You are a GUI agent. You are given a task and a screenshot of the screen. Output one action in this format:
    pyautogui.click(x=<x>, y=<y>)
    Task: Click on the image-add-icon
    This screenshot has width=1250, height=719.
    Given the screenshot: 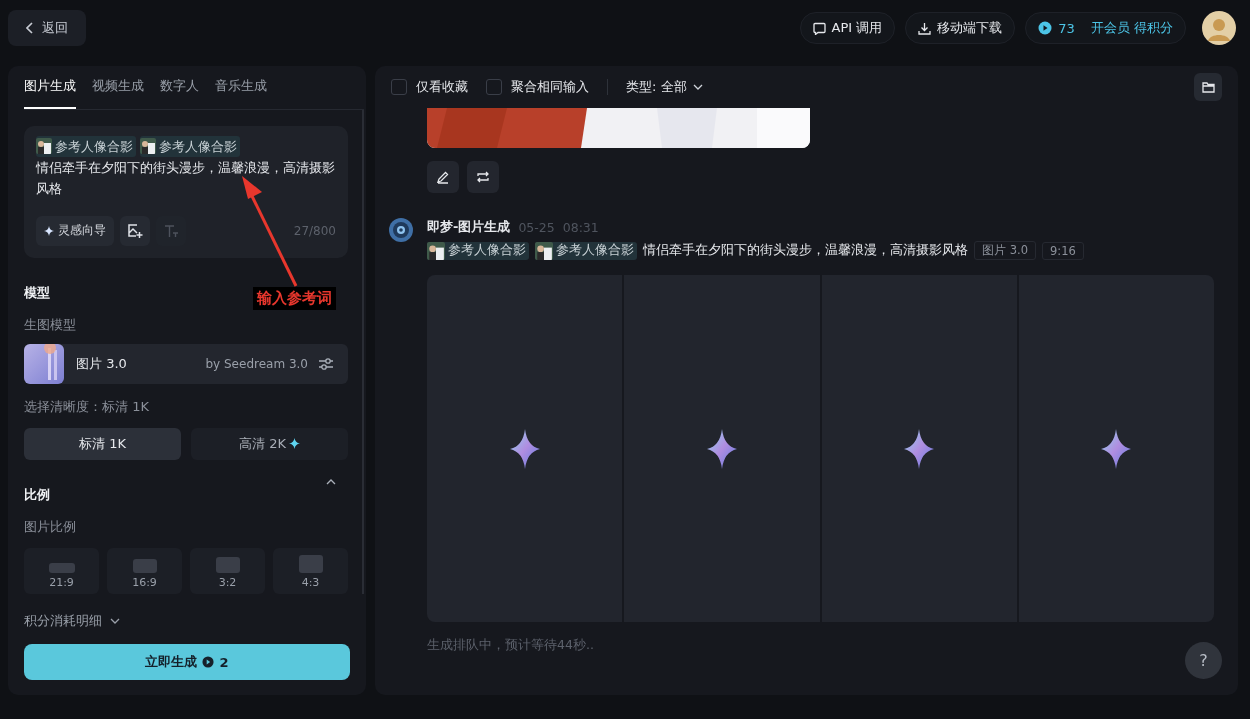 What is the action you would take?
    pyautogui.click(x=135, y=230)
    